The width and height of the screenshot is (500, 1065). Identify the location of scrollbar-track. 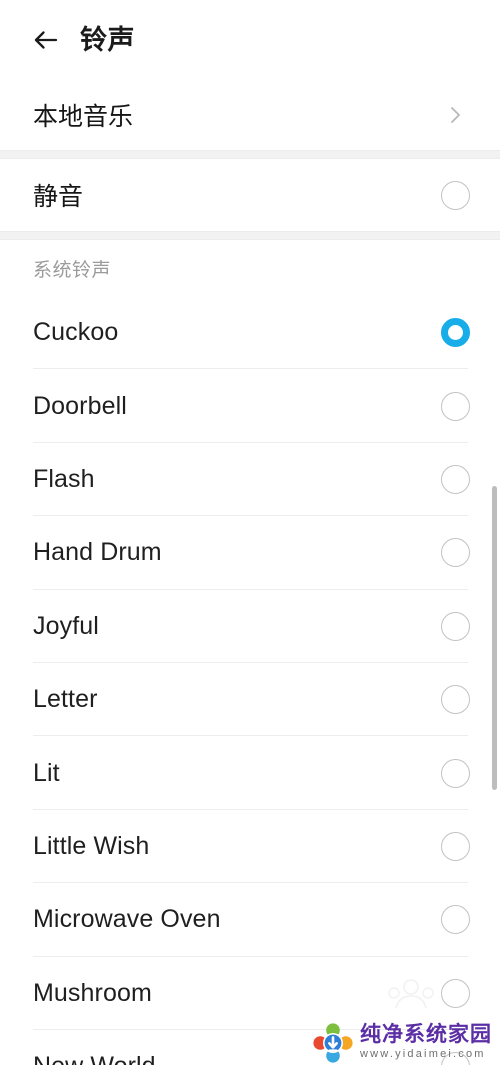
(496, 532).